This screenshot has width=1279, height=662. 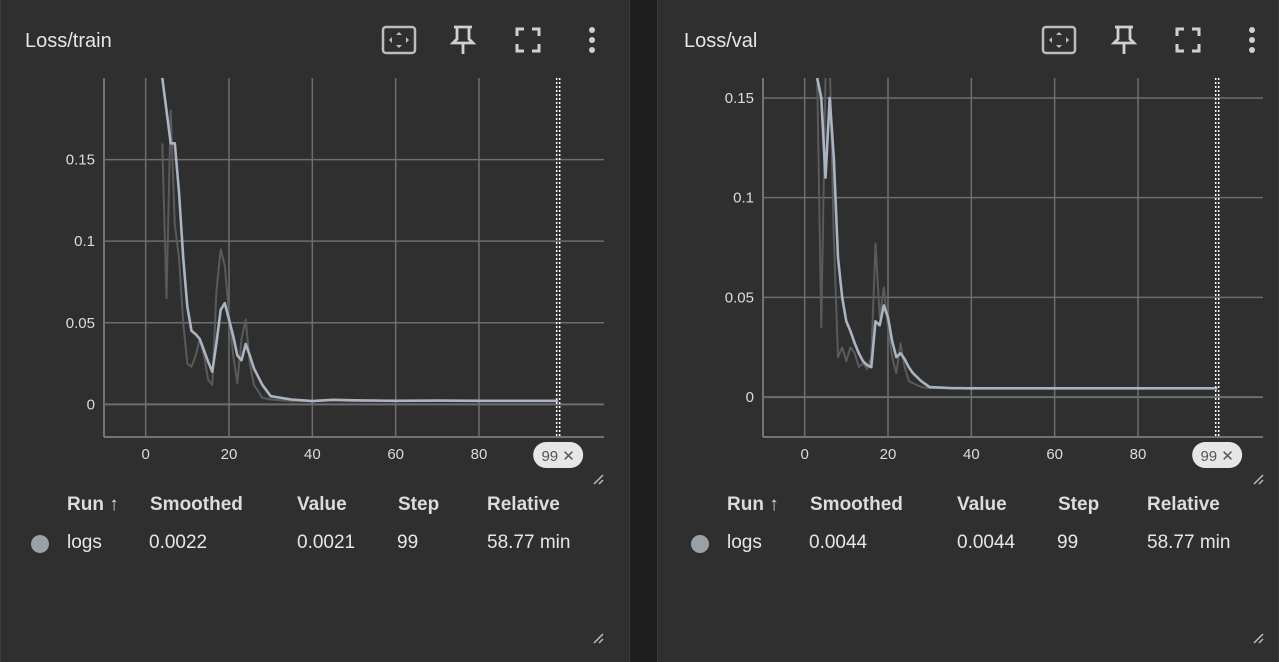 I want to click on plot-area, so click(x=1016, y=234).